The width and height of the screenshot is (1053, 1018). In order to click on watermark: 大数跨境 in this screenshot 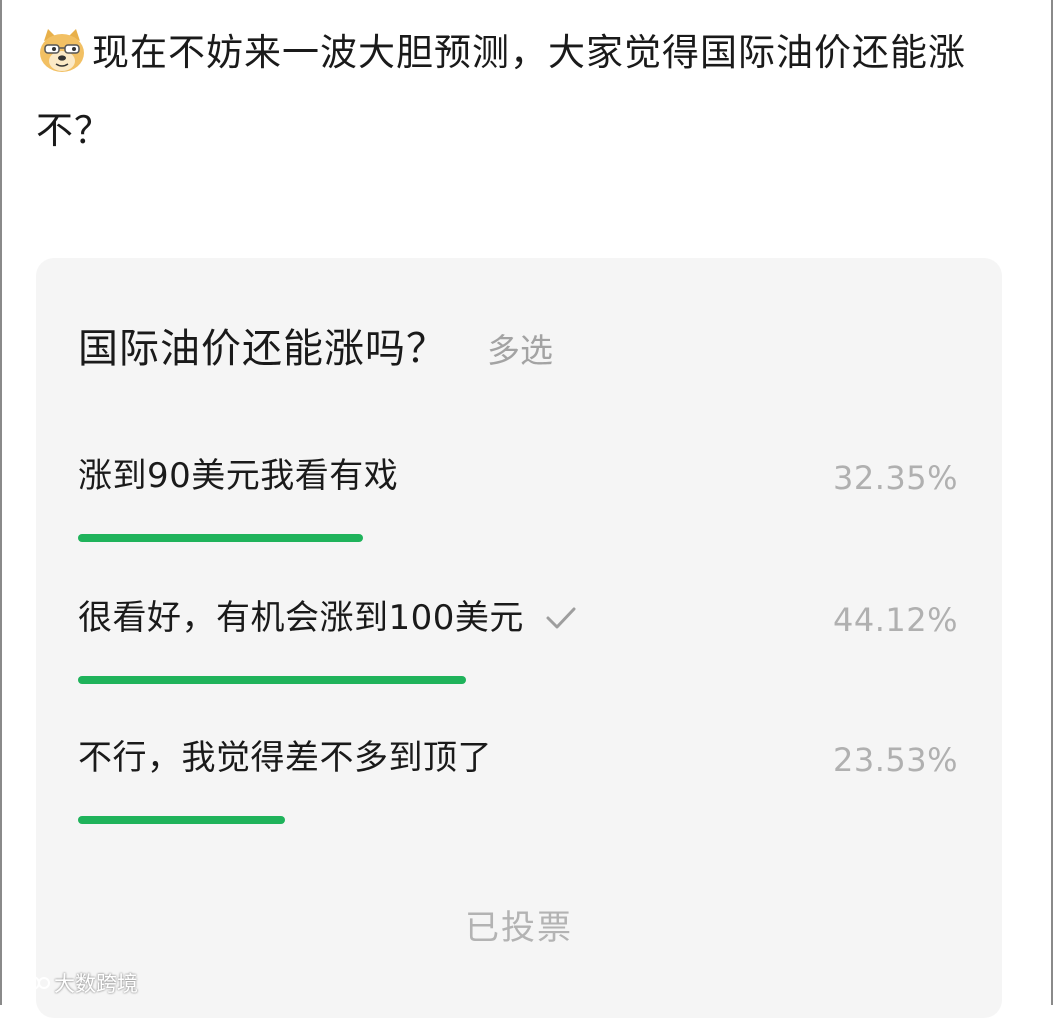, I will do `click(76, 983)`.